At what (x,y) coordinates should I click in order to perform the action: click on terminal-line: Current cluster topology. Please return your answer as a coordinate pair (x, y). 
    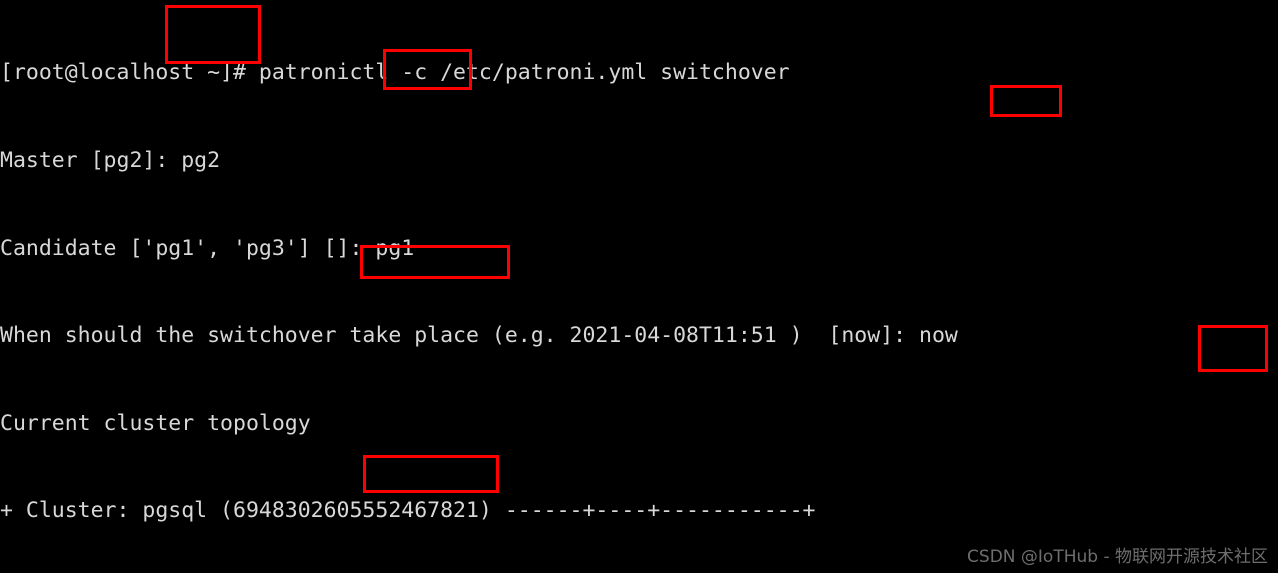
    Looking at the image, I should click on (155, 423).